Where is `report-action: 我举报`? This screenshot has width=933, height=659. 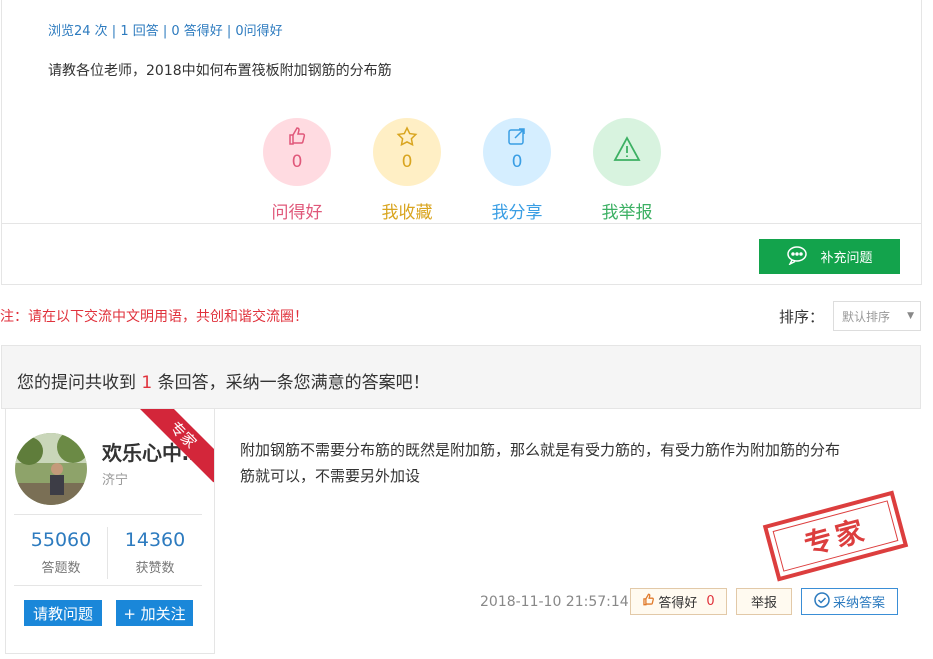 report-action: 我举报 is located at coordinates (627, 170).